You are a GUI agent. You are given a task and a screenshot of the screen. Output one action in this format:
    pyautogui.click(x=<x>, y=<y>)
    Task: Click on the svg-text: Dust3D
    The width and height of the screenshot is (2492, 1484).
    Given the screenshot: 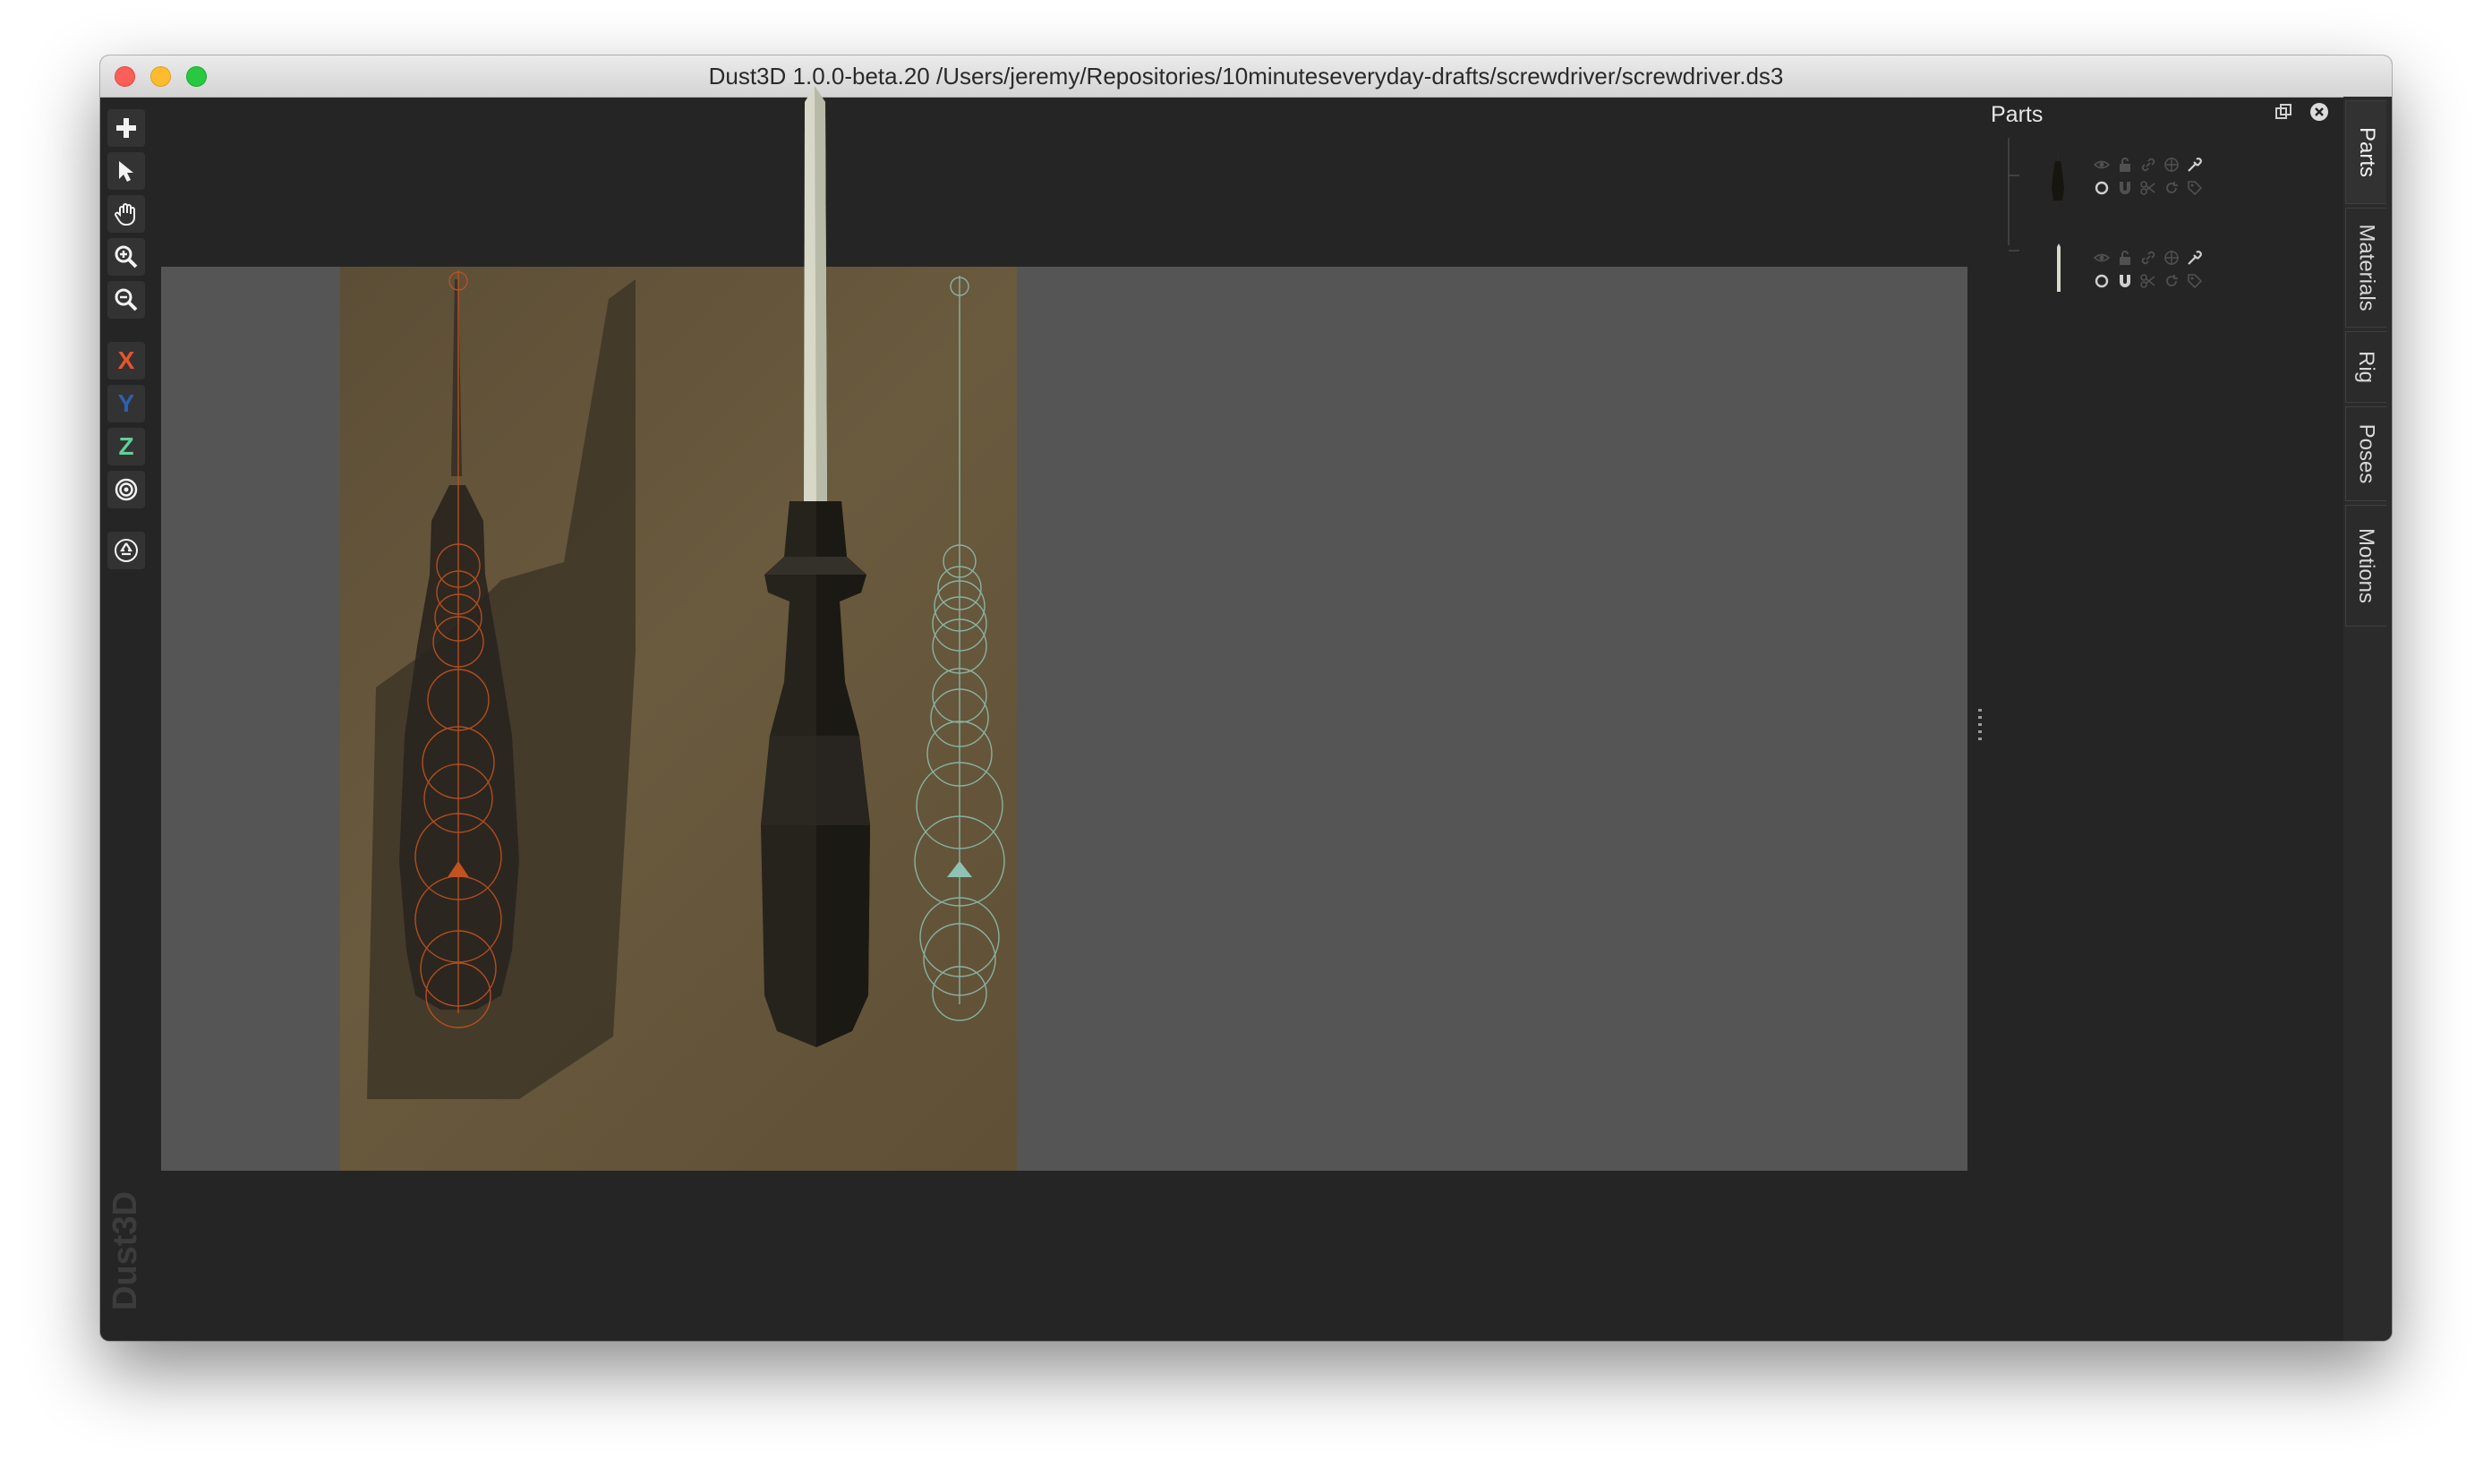 What is the action you would take?
    pyautogui.click(x=125, y=1250)
    